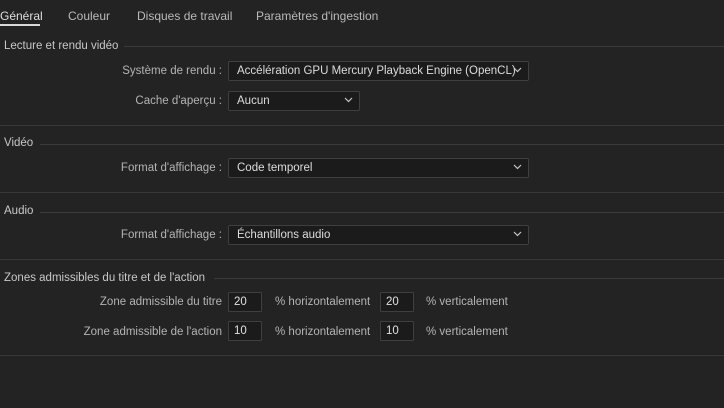 The width and height of the screenshot is (724, 408). What do you see at coordinates (378, 235) in the screenshot?
I see `audio-display-format-select: Échantillons audio` at bounding box center [378, 235].